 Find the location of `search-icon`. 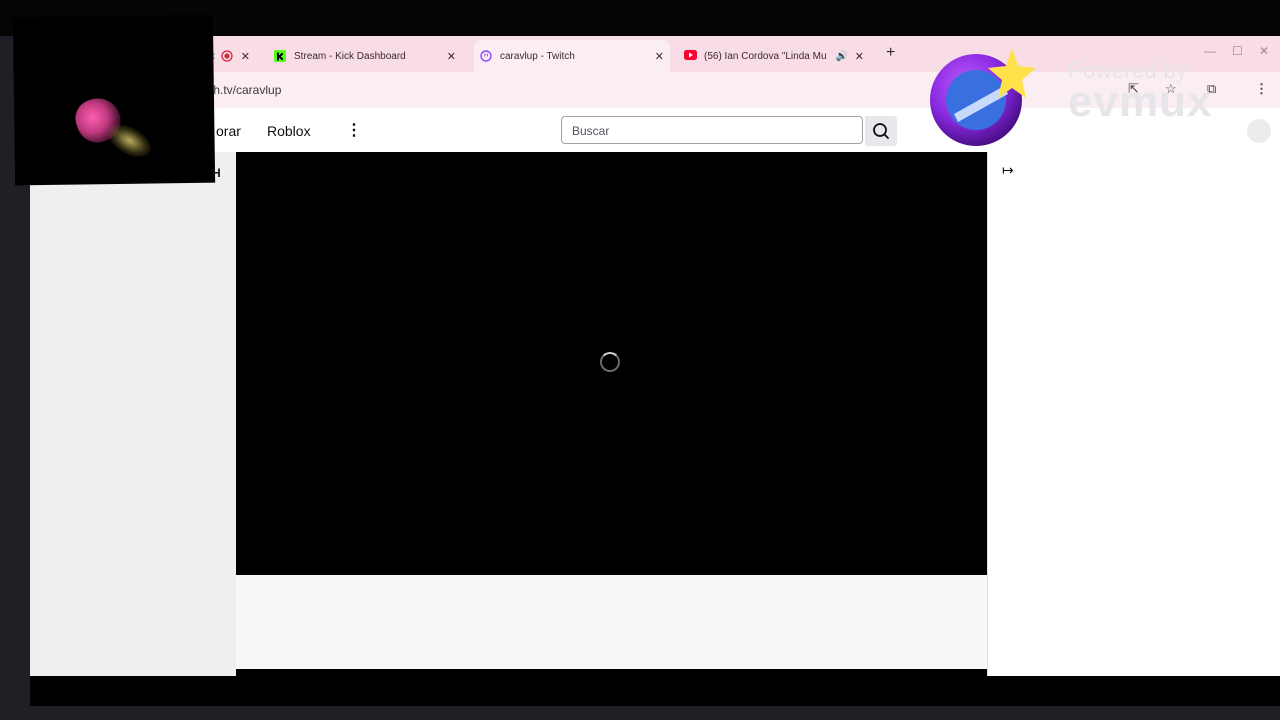

search-icon is located at coordinates (881, 131).